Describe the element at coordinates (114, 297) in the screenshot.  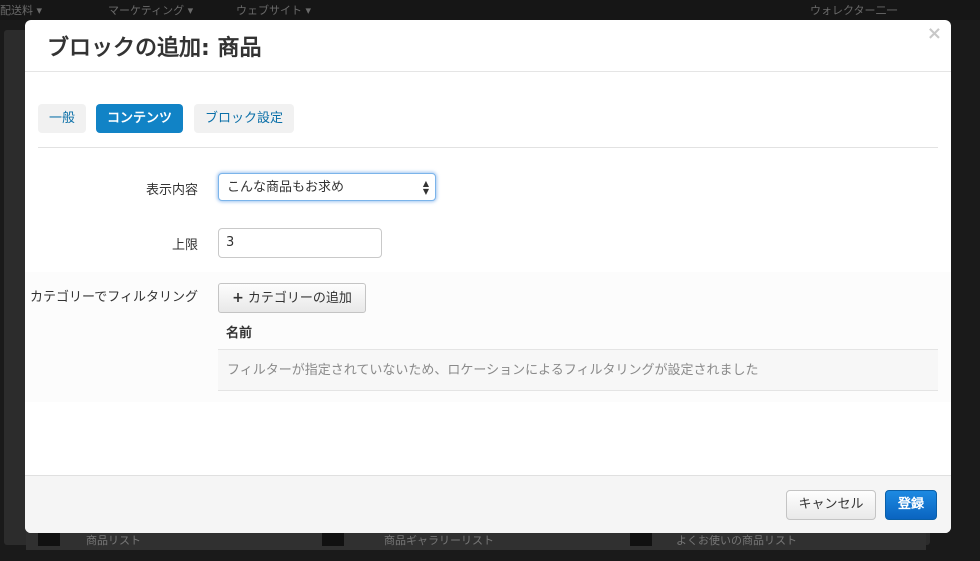
I see `category-filter-label: カテゴリーでフィルタリング` at that location.